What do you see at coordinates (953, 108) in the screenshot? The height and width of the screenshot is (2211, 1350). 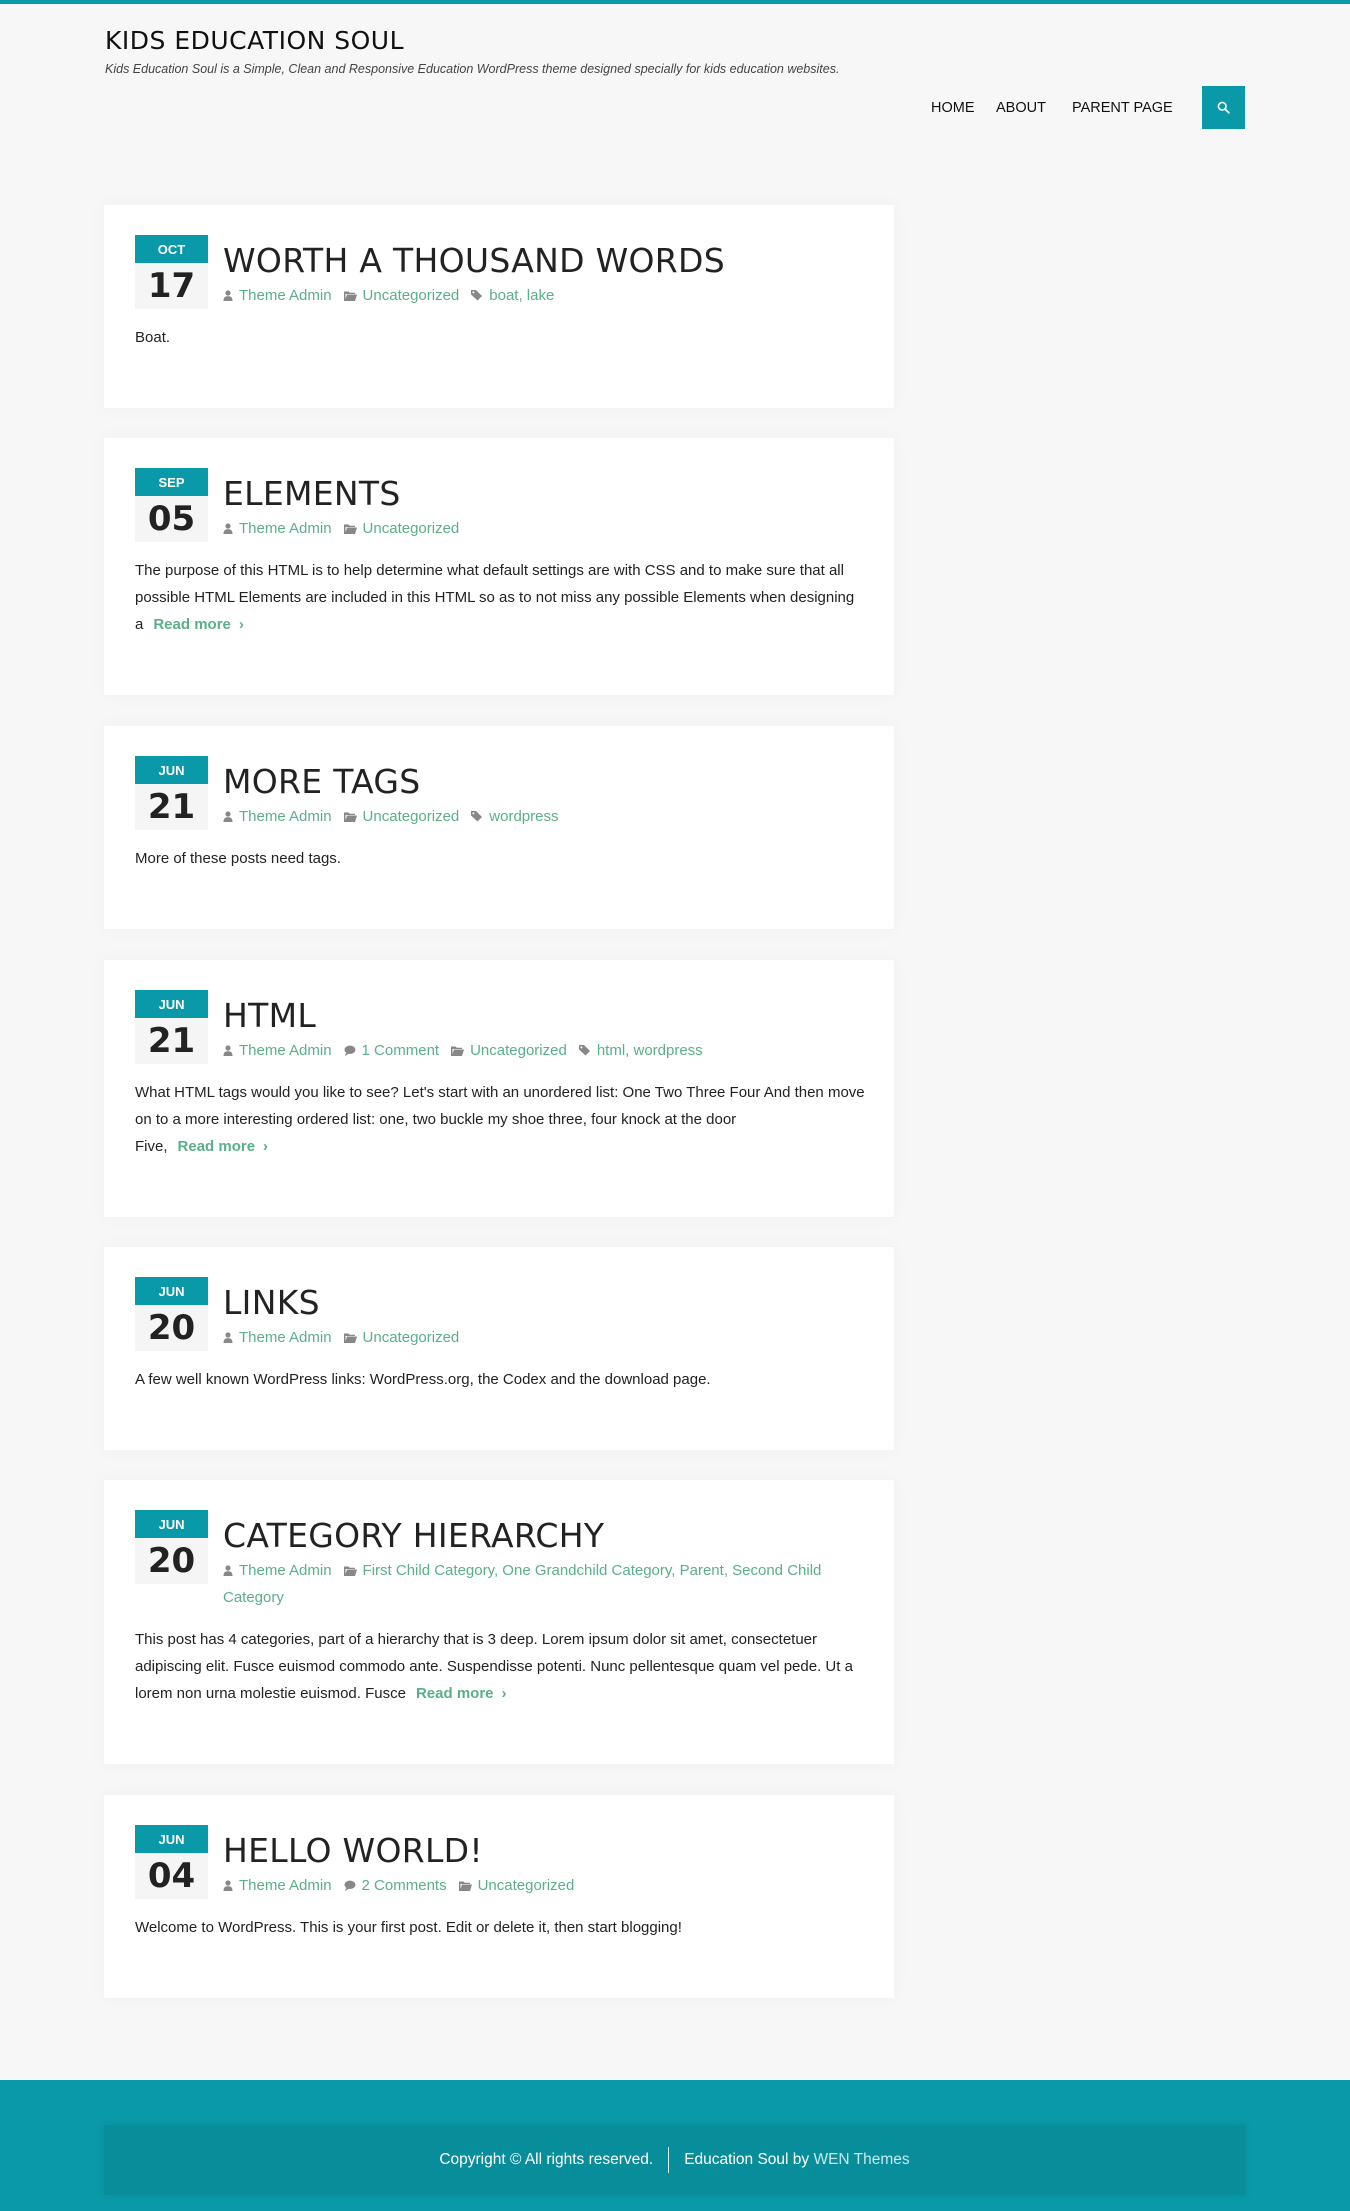 I see `nav-item-home: HOME` at bounding box center [953, 108].